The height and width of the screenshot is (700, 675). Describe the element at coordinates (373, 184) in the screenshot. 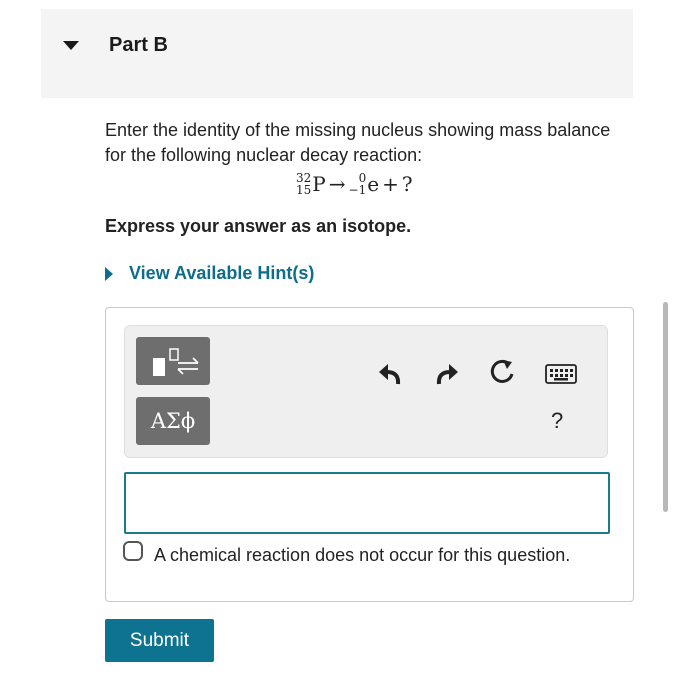

I see `product-symbol: e` at that location.